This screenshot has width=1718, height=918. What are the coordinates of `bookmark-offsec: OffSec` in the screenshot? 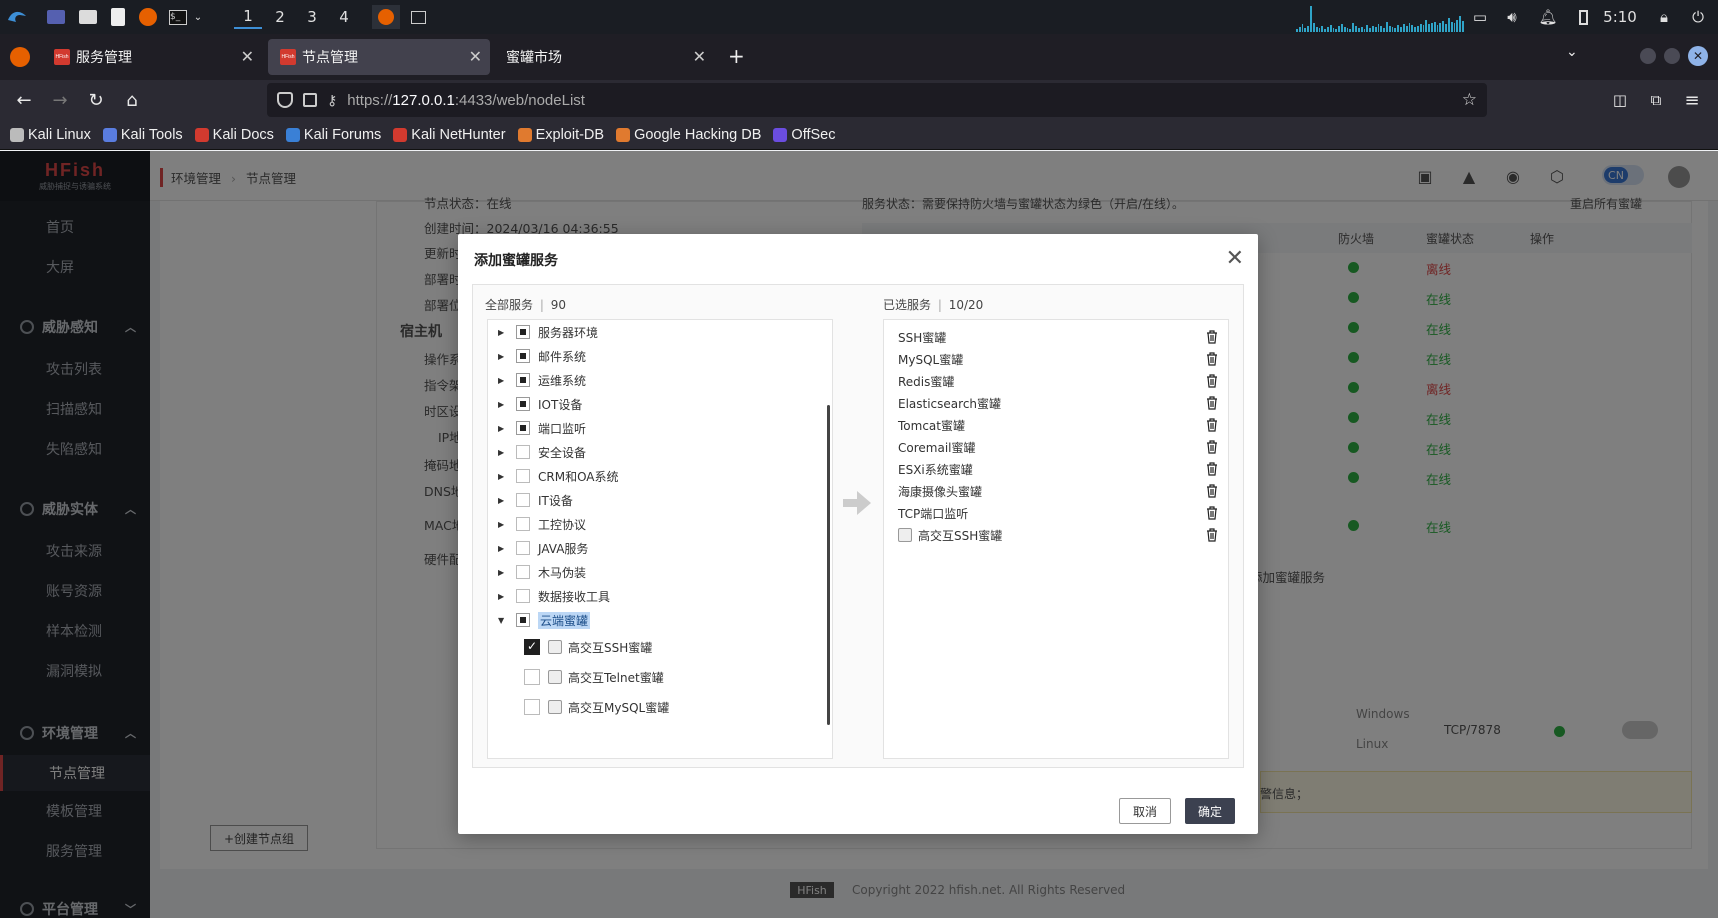 It's located at (804, 135).